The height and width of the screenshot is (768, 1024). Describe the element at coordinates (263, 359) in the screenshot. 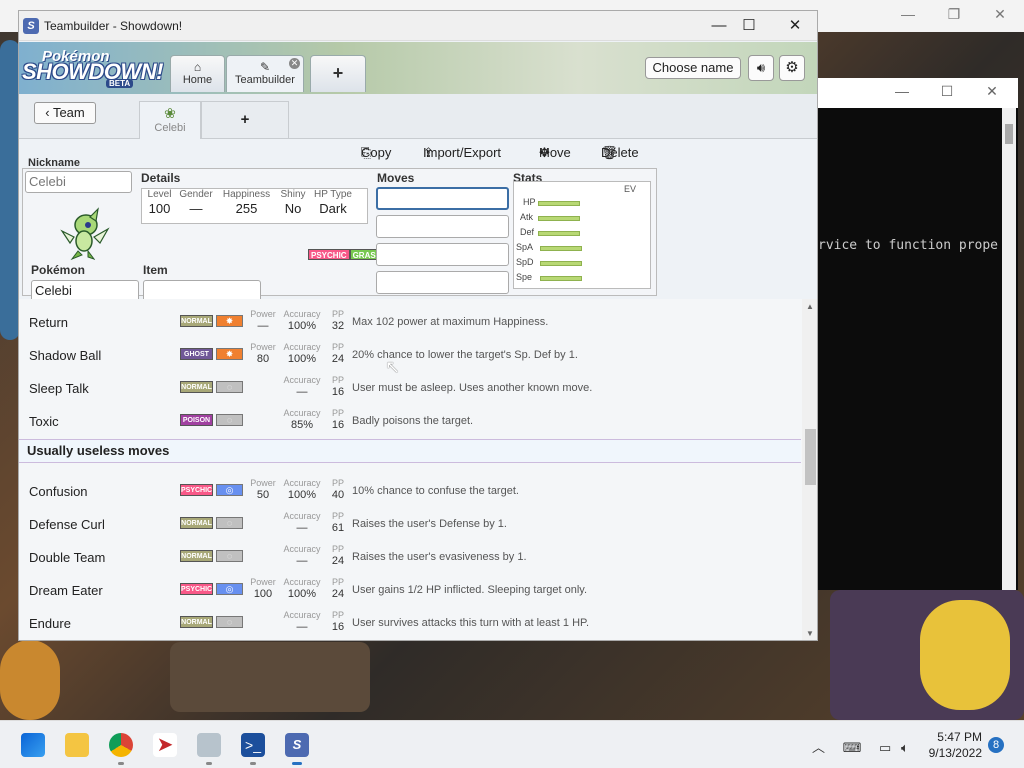

I see `stat-value: 80` at that location.